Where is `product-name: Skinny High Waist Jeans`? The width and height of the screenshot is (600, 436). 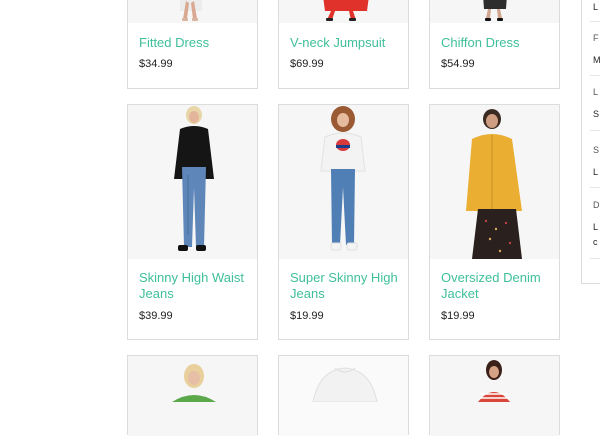
product-name: Skinny High Waist Jeans is located at coordinates (195, 286).